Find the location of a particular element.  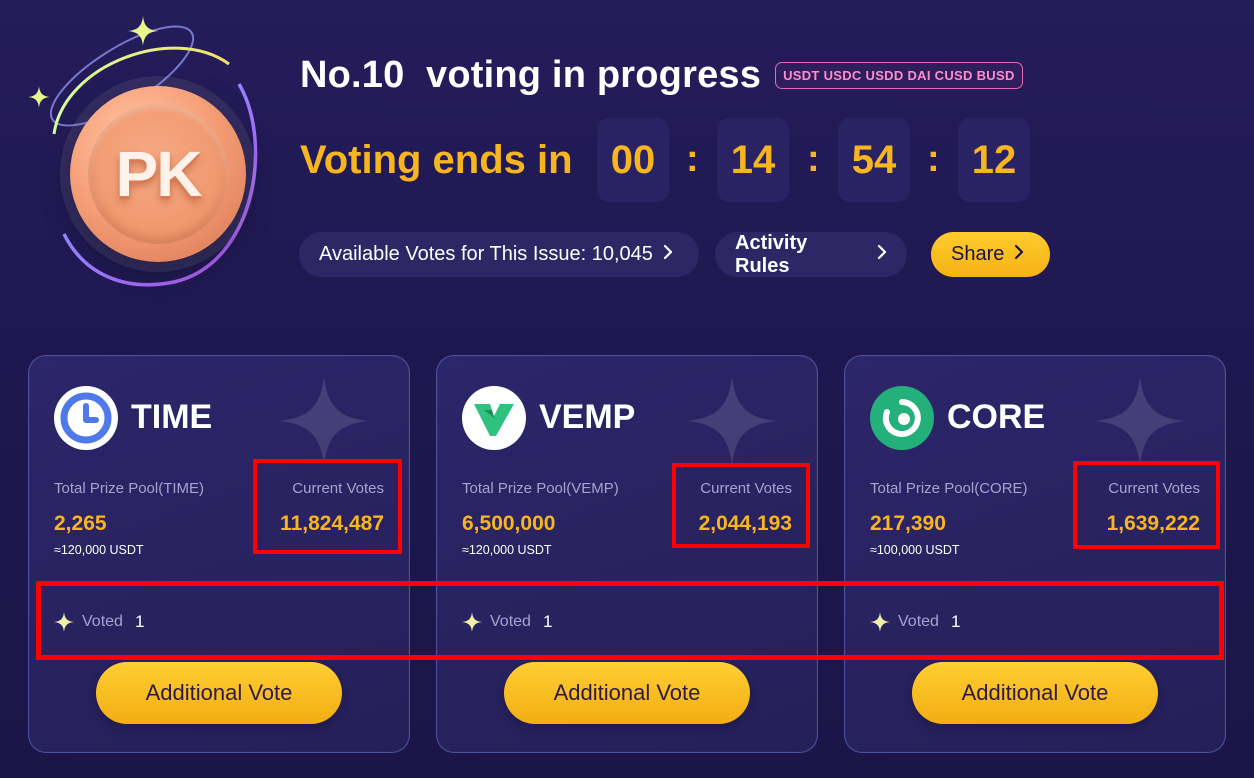

token-name: TIME is located at coordinates (172, 417).